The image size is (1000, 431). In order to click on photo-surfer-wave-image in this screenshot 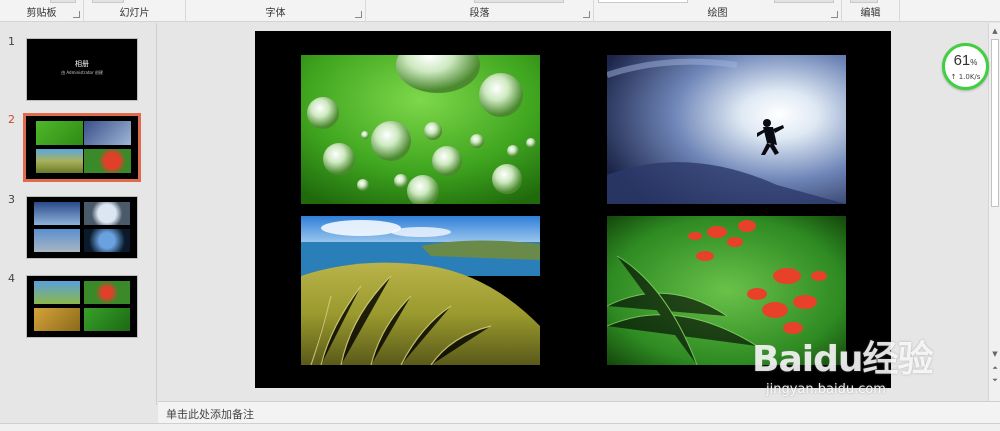, I will do `click(726, 129)`.